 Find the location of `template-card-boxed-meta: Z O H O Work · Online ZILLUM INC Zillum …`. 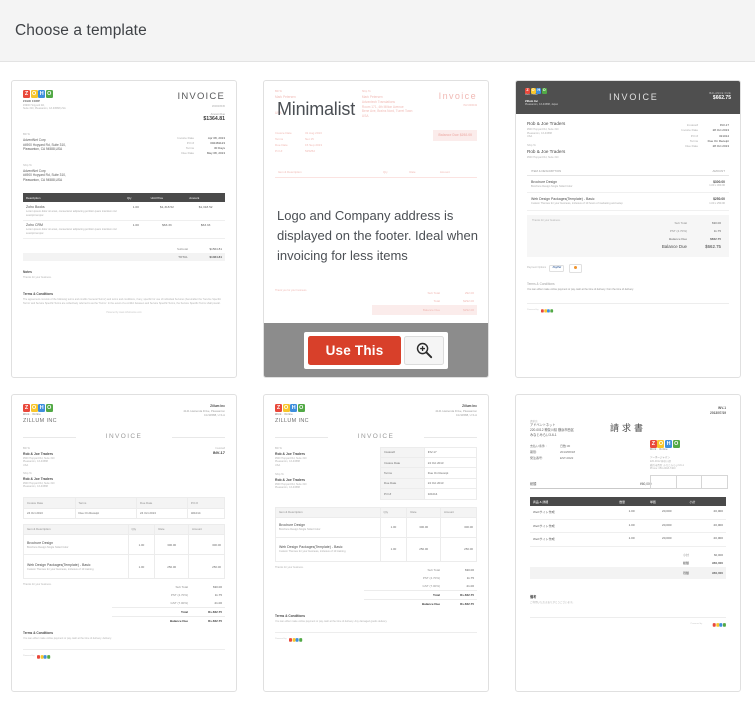

template-card-boxed-meta: Z O H O Work · Online ZILLUM INC Zillum … is located at coordinates (376, 543).